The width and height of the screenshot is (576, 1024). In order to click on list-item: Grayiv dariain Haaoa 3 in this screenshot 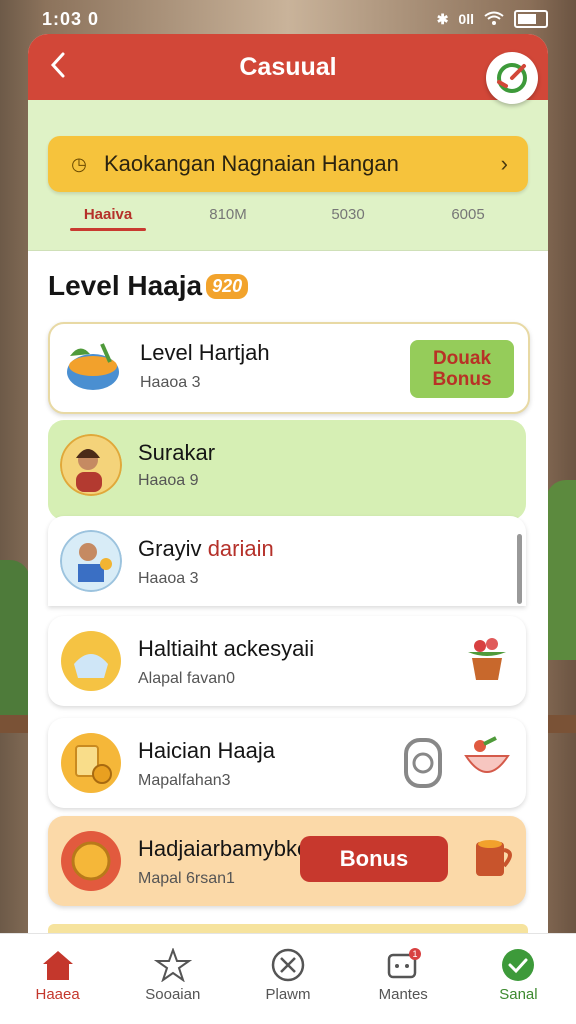, I will do `click(287, 561)`.